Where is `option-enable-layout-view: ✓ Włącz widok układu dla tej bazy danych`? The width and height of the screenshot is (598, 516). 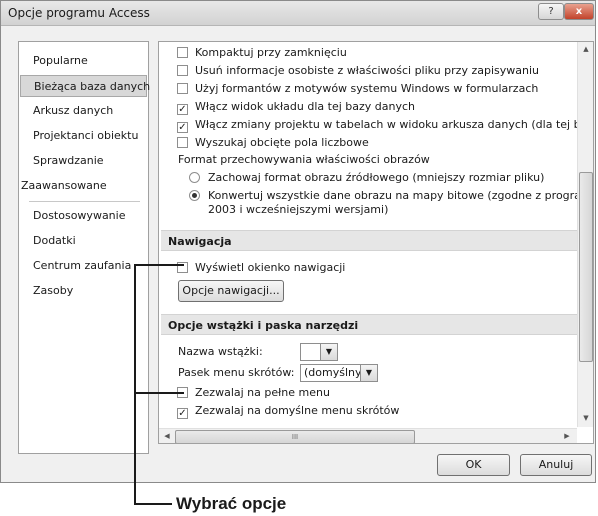 option-enable-layout-view: ✓ Włącz widok układu dla tej bazy danych is located at coordinates (296, 107).